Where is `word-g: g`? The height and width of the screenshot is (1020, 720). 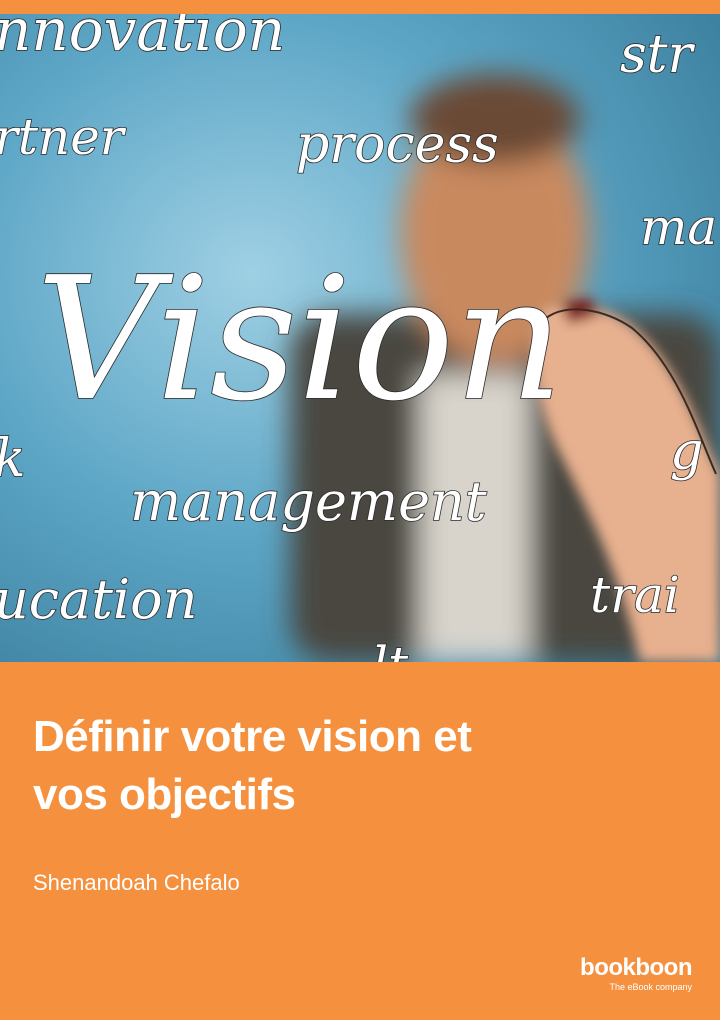
word-g: g is located at coordinates (686, 452).